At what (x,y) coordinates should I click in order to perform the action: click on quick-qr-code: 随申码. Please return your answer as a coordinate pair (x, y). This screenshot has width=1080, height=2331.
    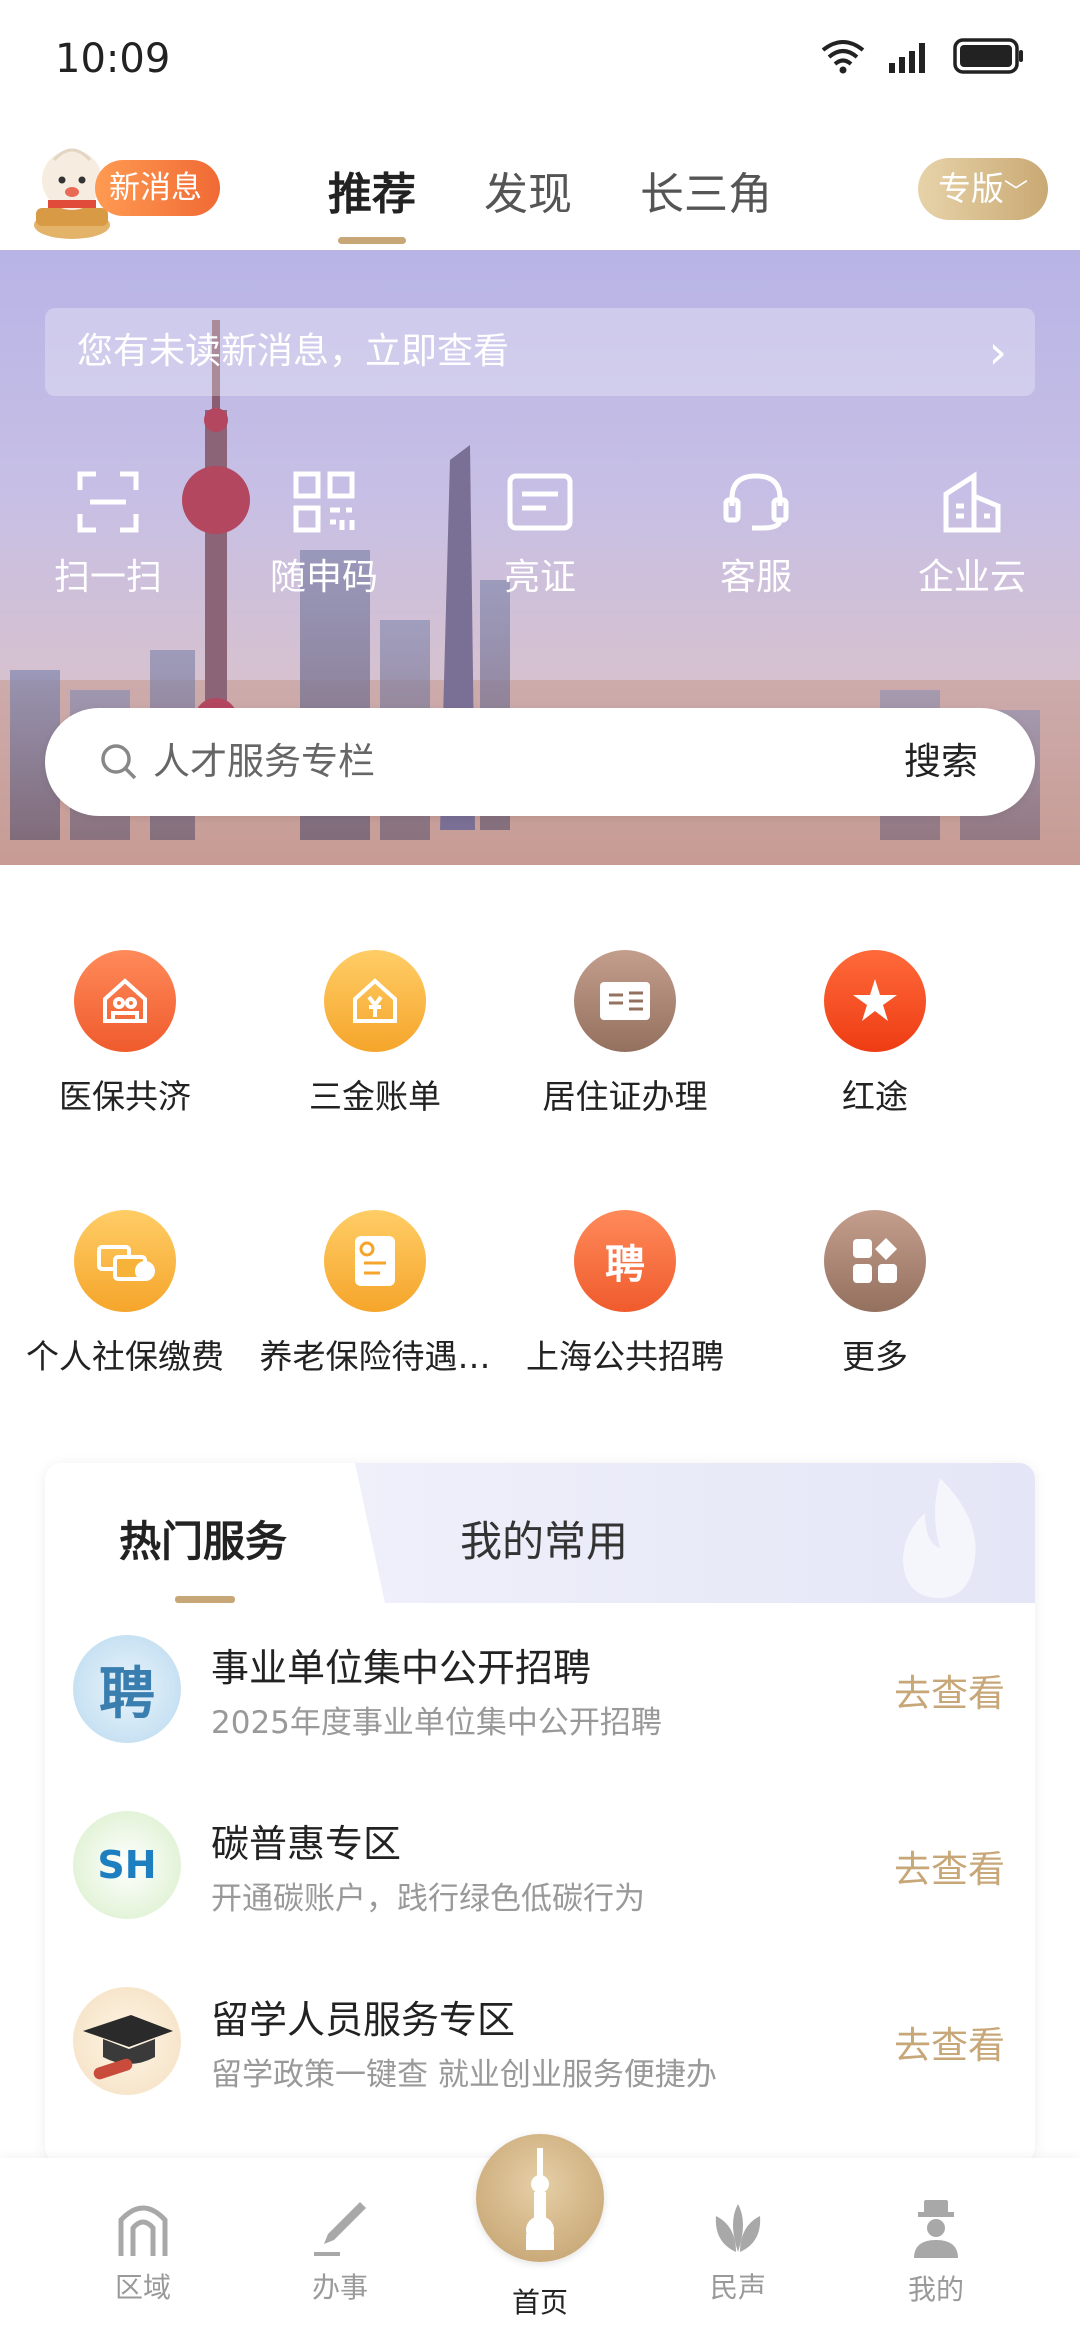
    Looking at the image, I should click on (324, 535).